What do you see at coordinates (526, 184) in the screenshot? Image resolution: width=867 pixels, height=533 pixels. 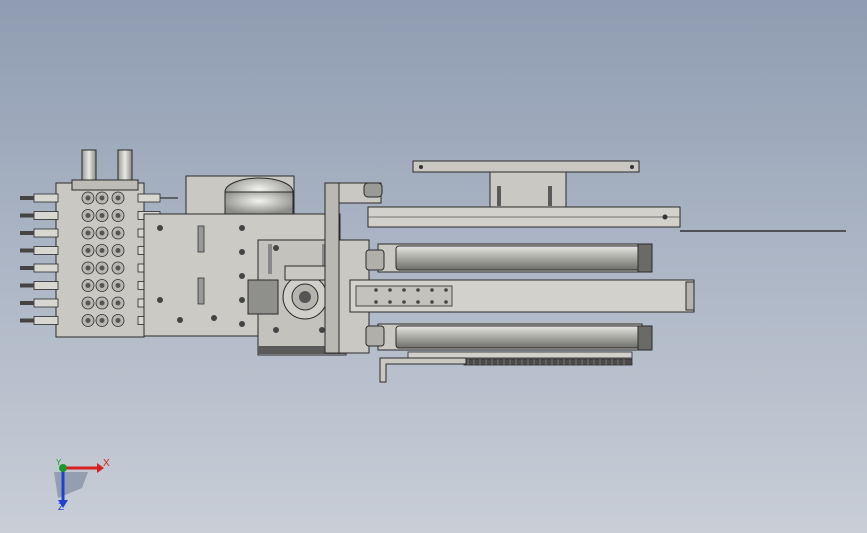 I see `top-mount-bracket` at bounding box center [526, 184].